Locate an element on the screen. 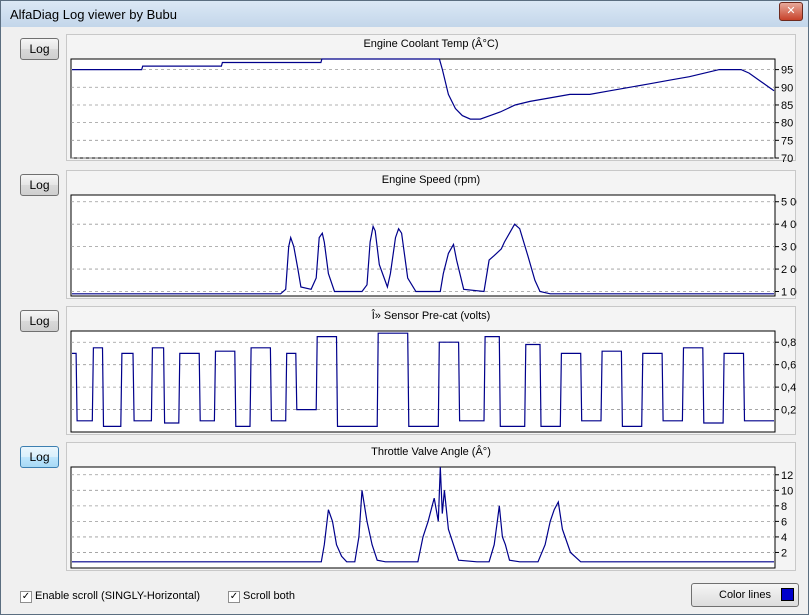 This screenshot has width=809, height=615. tick-label: 70 is located at coordinates (787, 157).